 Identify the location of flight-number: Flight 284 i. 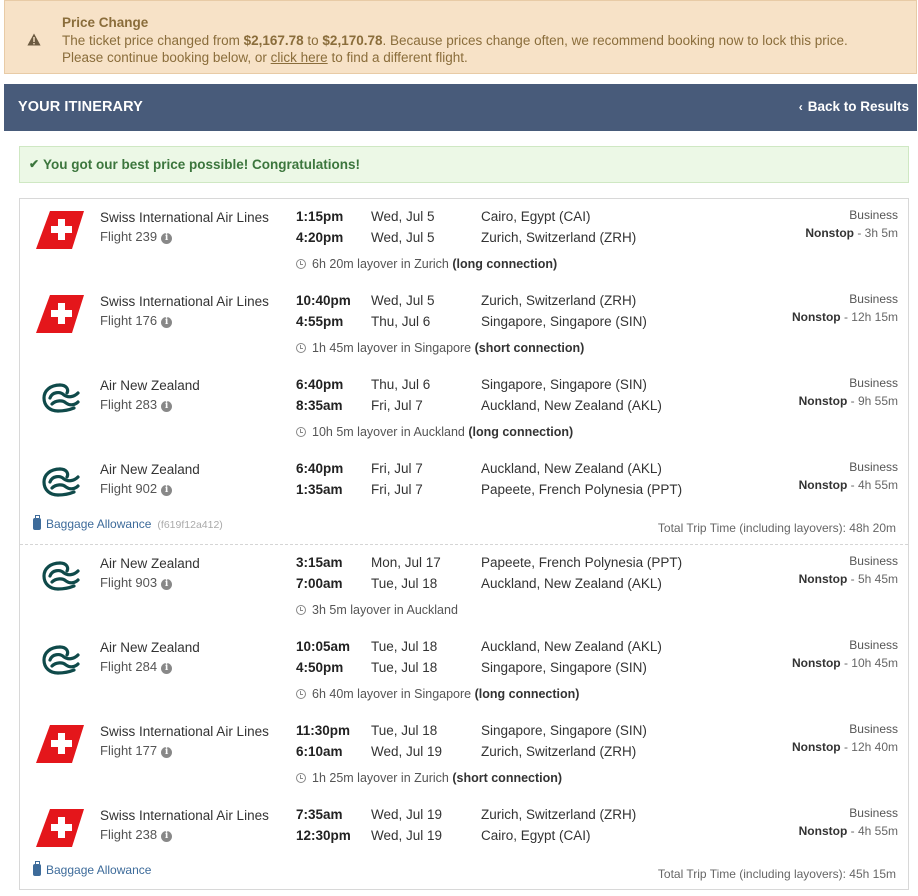
(136, 666).